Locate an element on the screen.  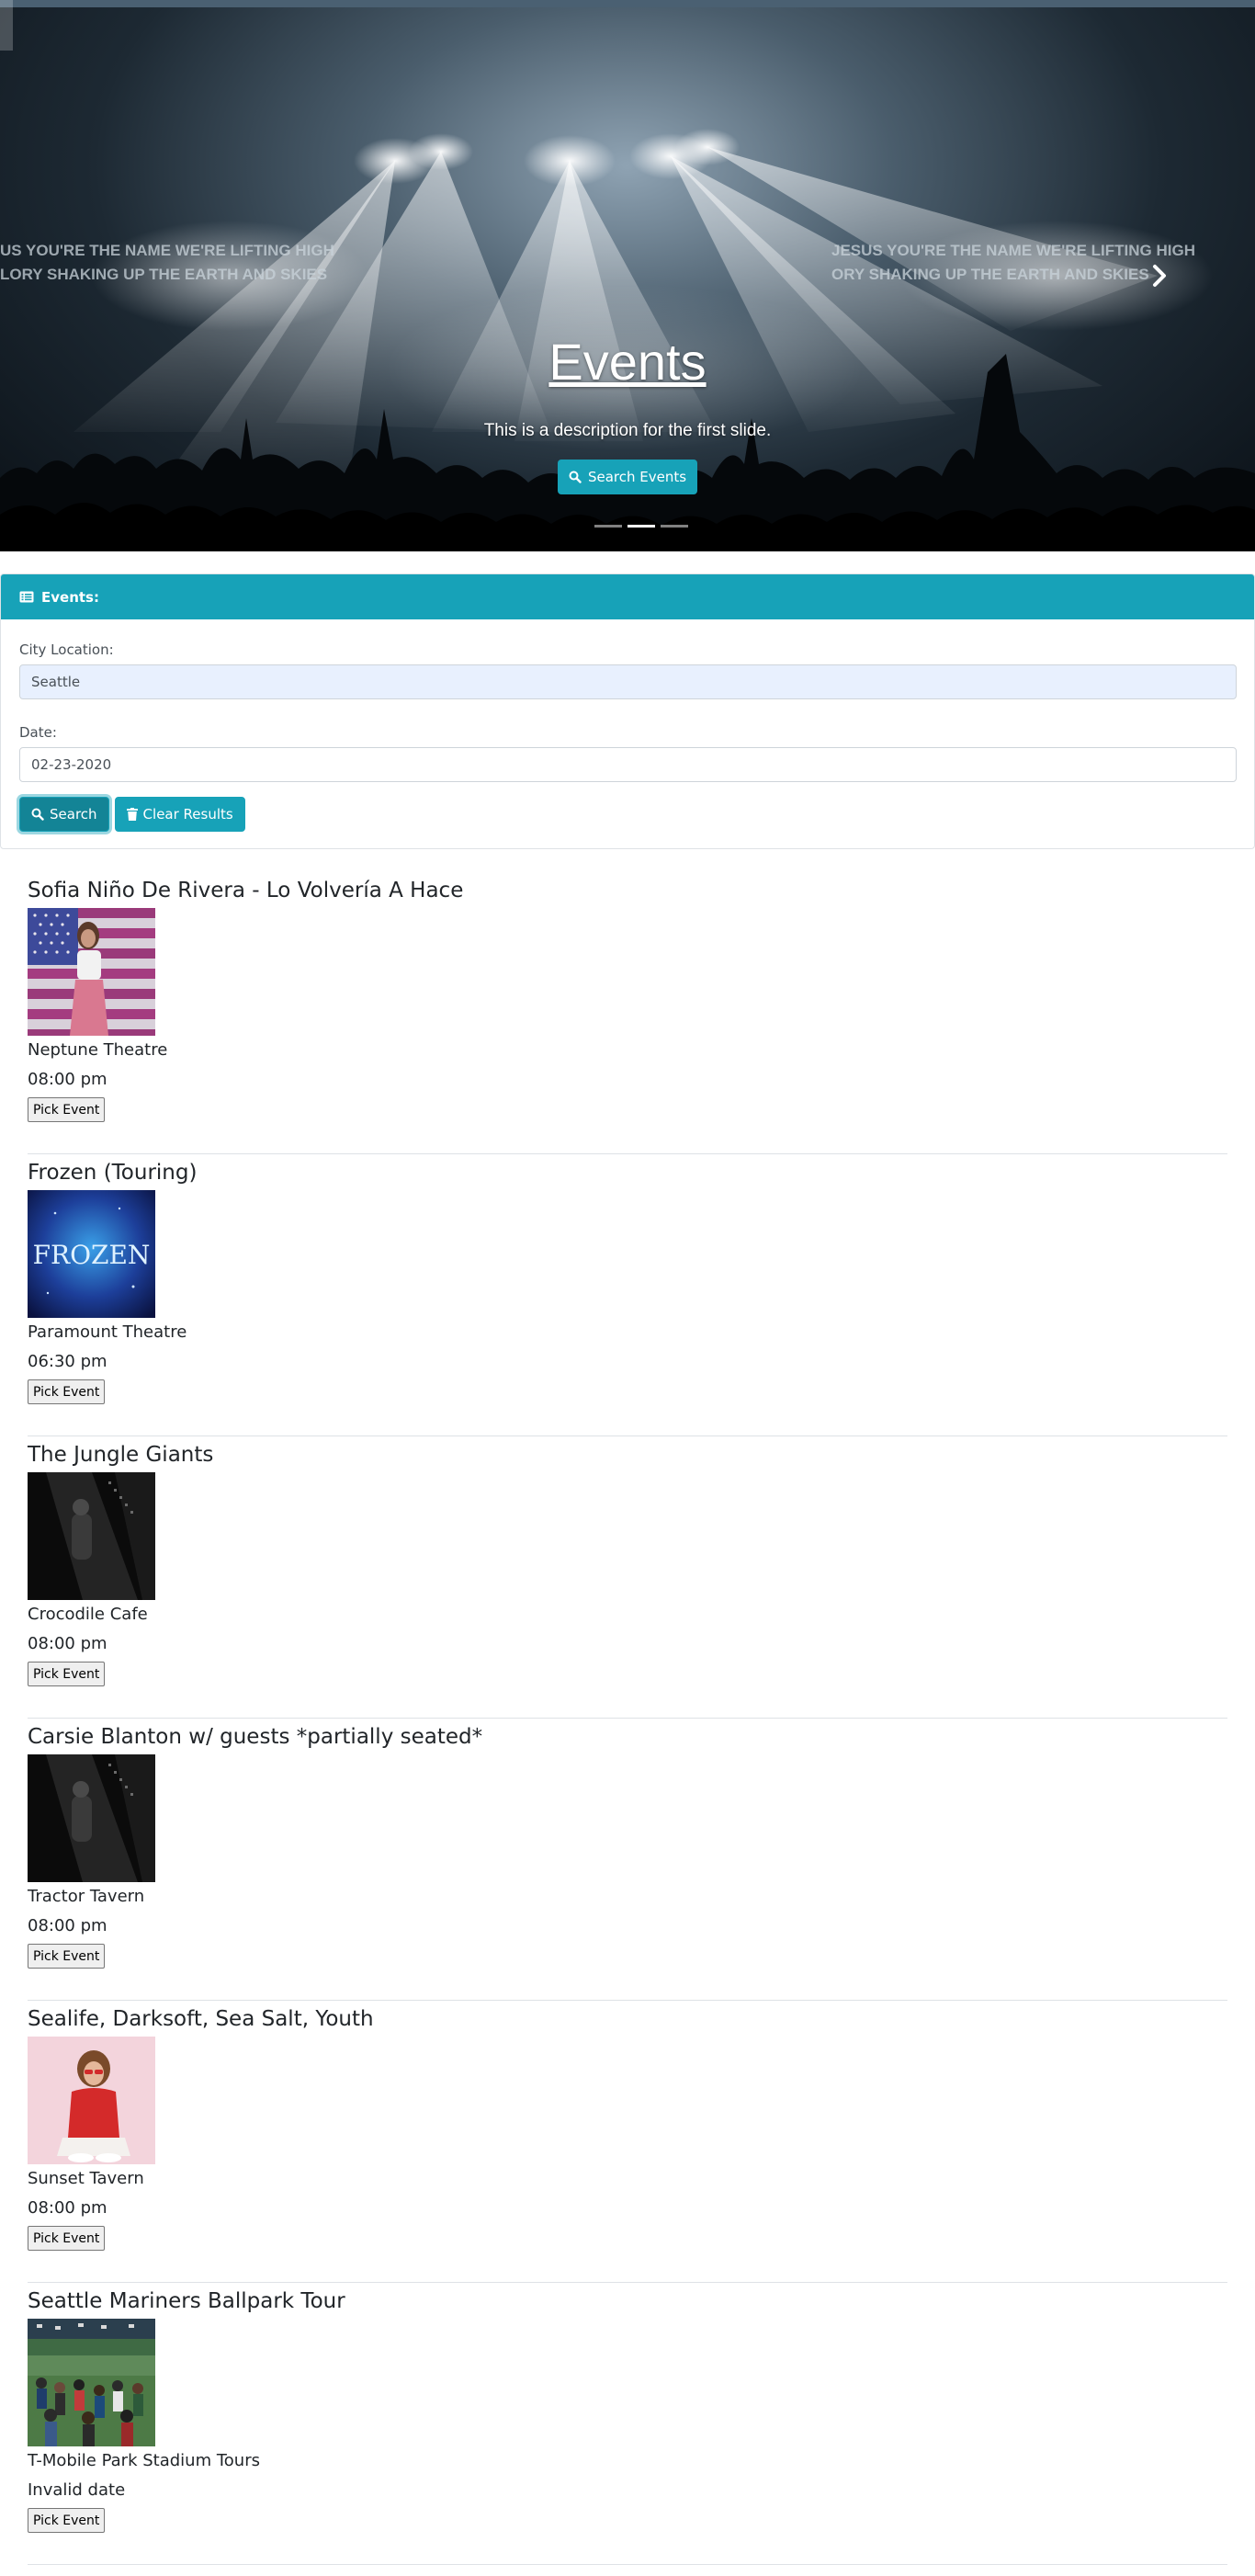
date-input-value: 02-23-2020 is located at coordinates (71, 765).